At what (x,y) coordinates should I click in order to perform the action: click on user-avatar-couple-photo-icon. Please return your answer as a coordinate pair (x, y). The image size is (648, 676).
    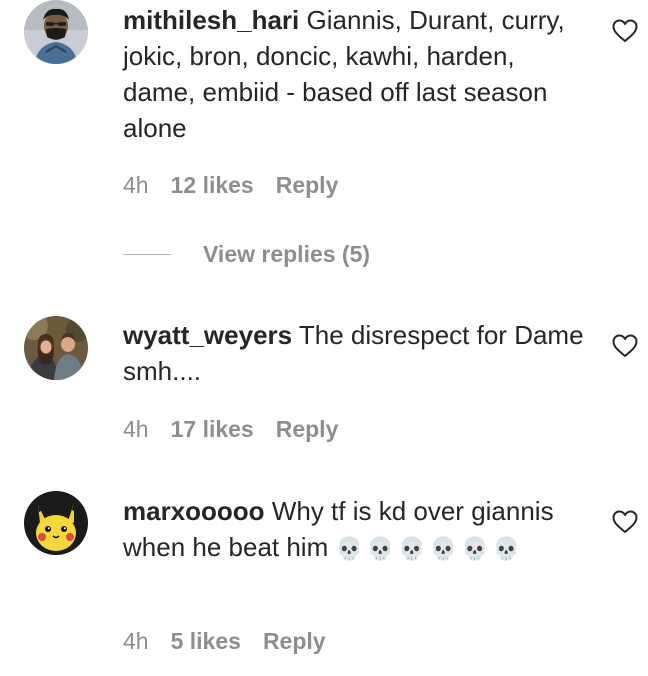
    Looking at the image, I should click on (56, 348).